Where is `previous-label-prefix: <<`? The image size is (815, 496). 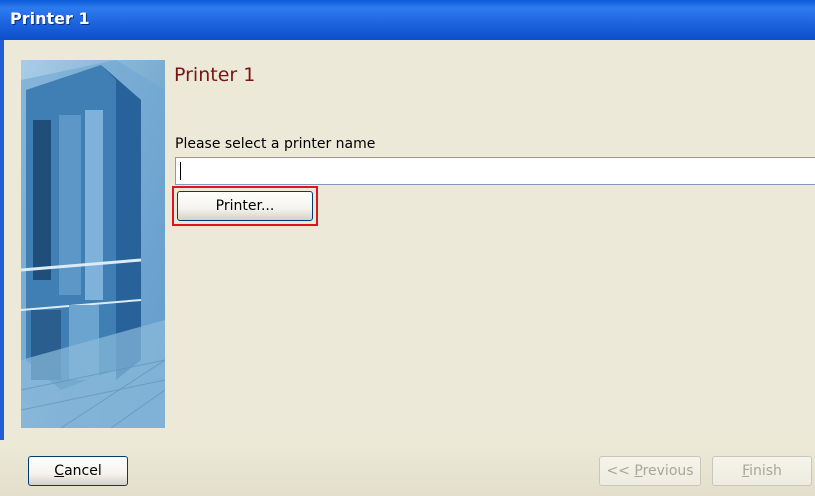 previous-label-prefix: << is located at coordinates (620, 471).